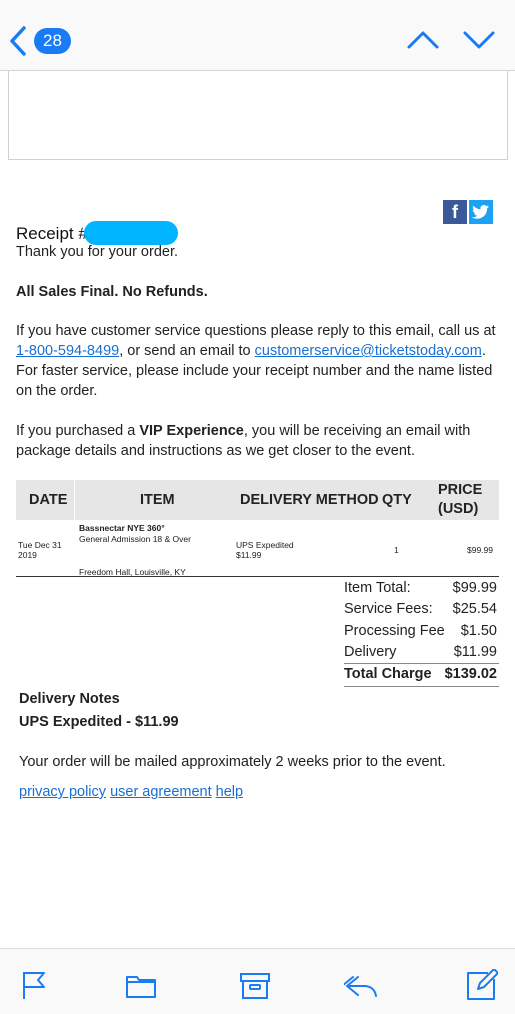 The width and height of the screenshot is (515, 1014). What do you see at coordinates (397, 500) in the screenshot?
I see `col-qty: QTY` at bounding box center [397, 500].